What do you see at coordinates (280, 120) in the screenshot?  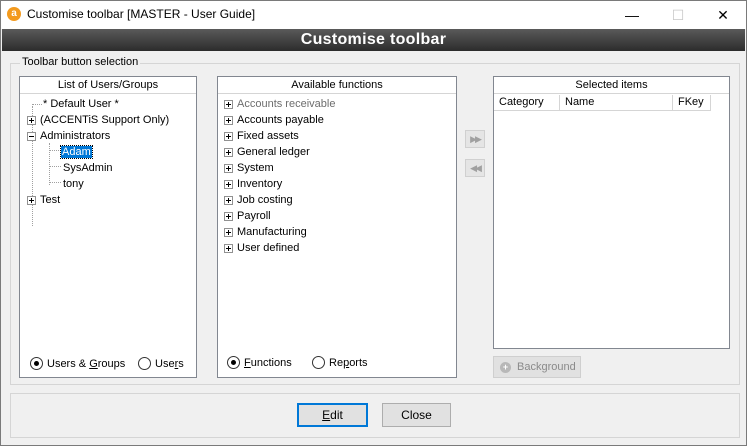 I see `function-label: Accounts payable` at bounding box center [280, 120].